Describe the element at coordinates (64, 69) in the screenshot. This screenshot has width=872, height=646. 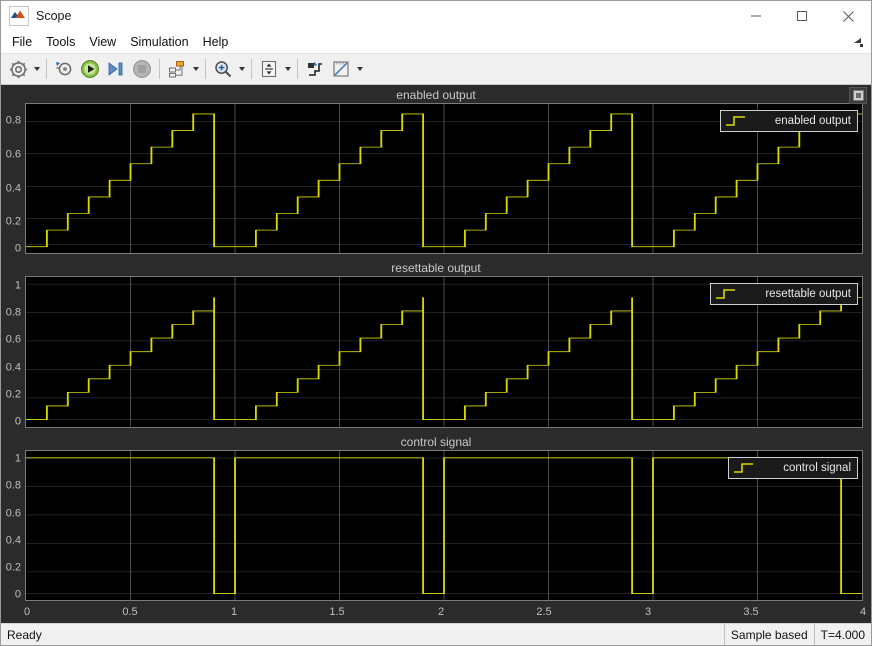
I see `simulation-parameters-button` at that location.